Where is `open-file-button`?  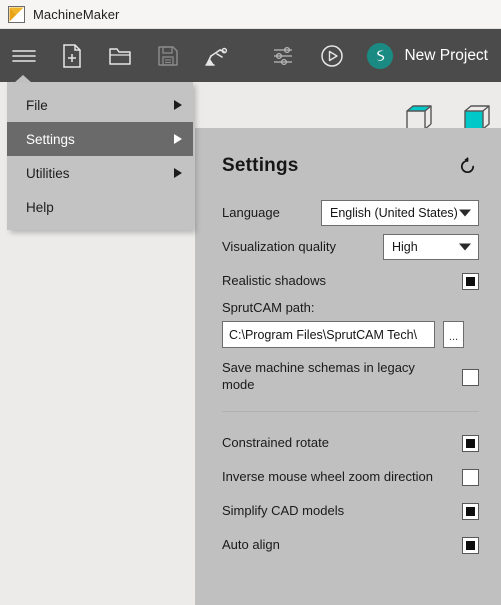 open-file-button is located at coordinates (120, 55).